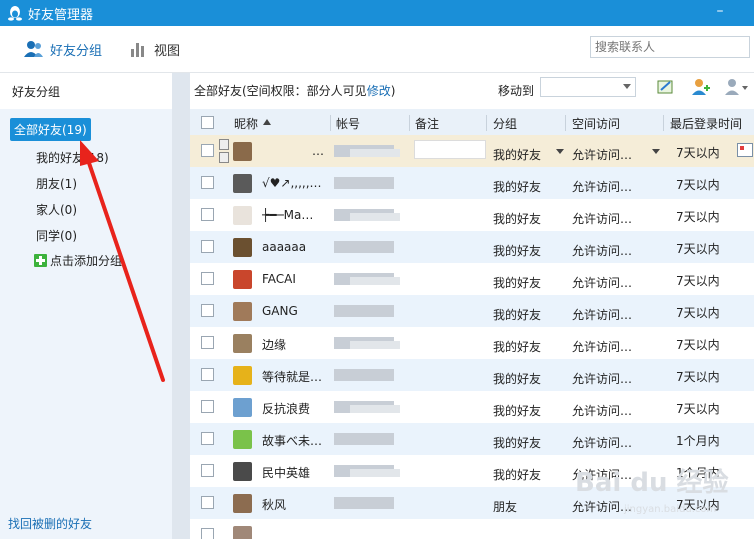 The image size is (754, 539). Describe the element at coordinates (167, 51) in the screenshot. I see `view-label: 视图` at that location.